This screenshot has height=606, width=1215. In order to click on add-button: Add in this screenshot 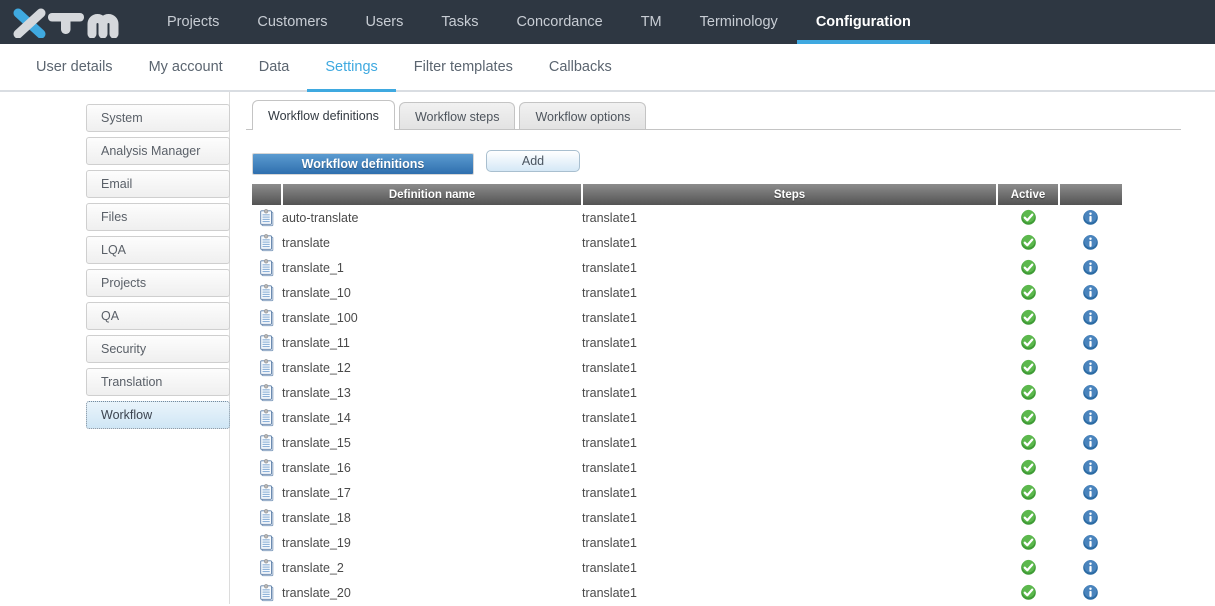, I will do `click(533, 161)`.